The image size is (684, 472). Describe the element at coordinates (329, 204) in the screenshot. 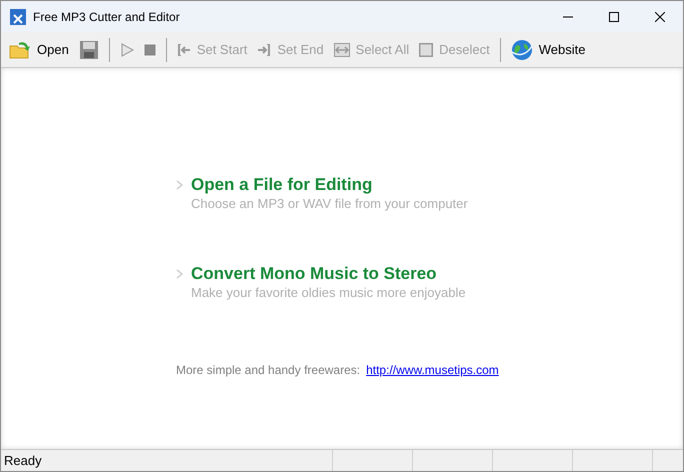

I see `task-description: Choose an MP3 or WAV file from your computer` at that location.